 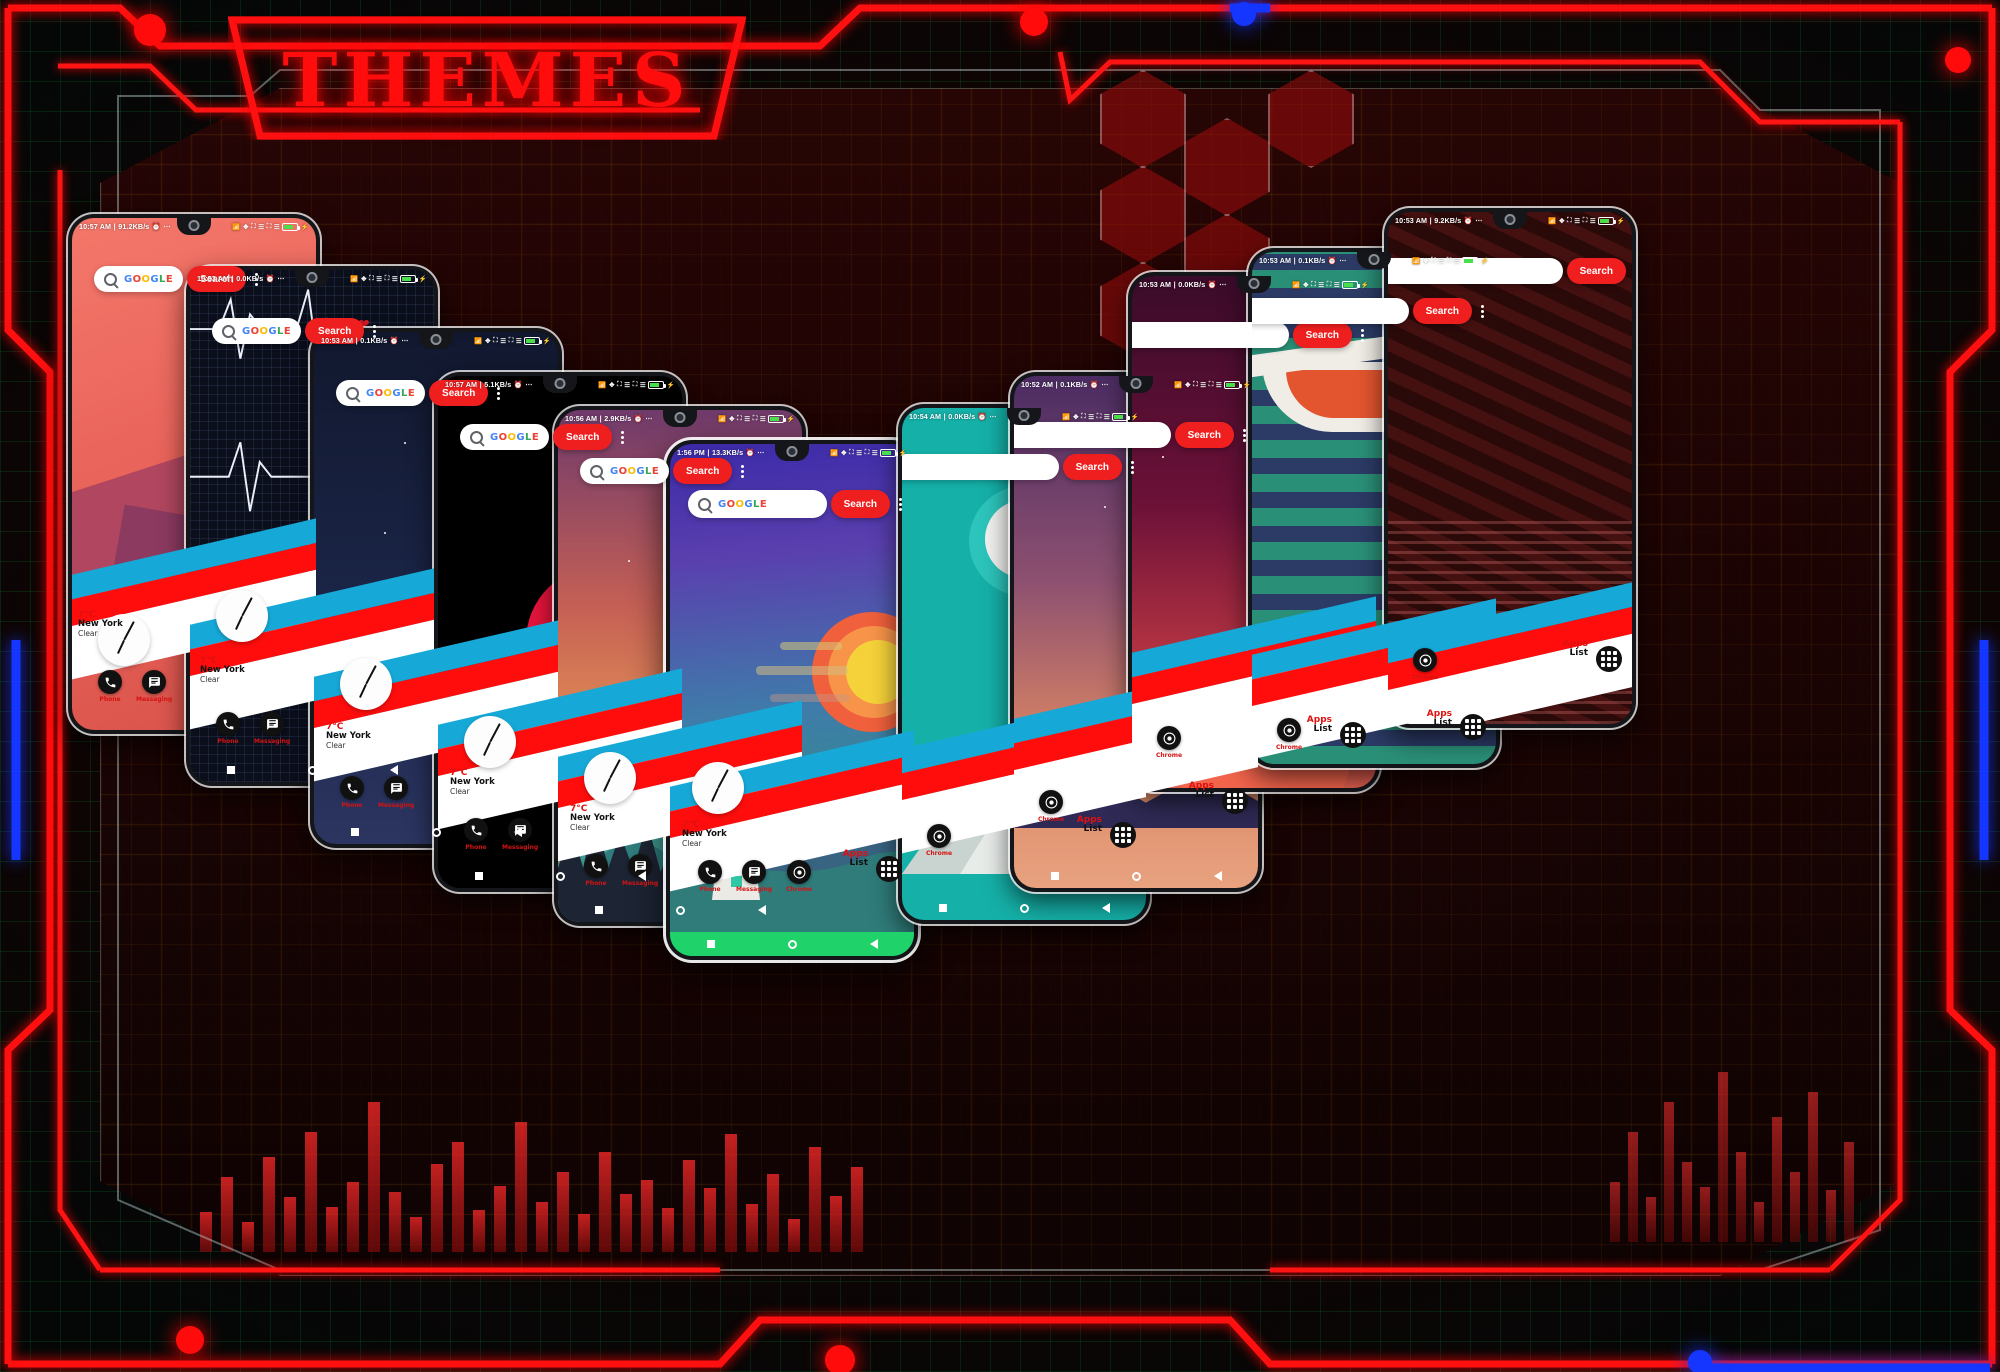 I want to click on status-network-speed: 9.2KB/s, so click(x=1448, y=220).